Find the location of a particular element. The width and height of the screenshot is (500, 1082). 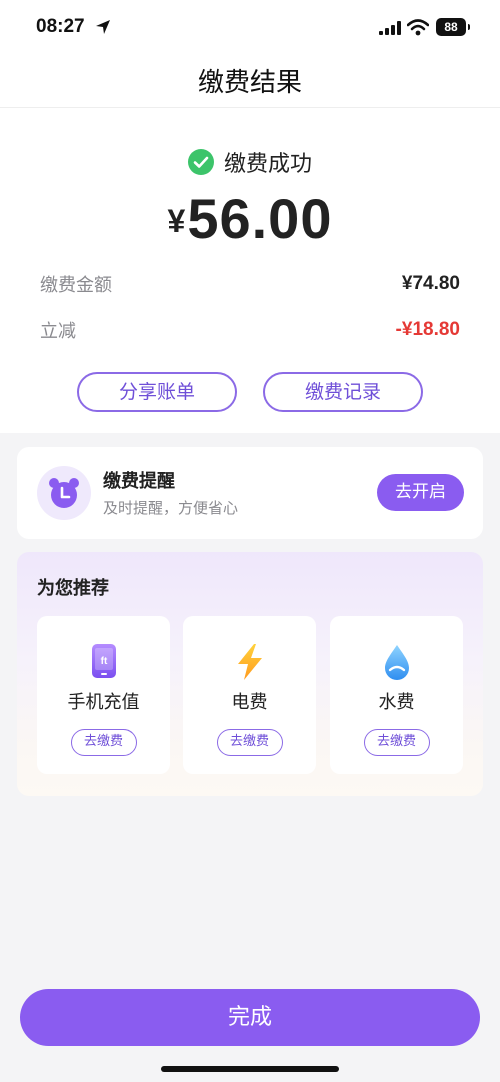

amount-value: 56.00 is located at coordinates (260, 218).